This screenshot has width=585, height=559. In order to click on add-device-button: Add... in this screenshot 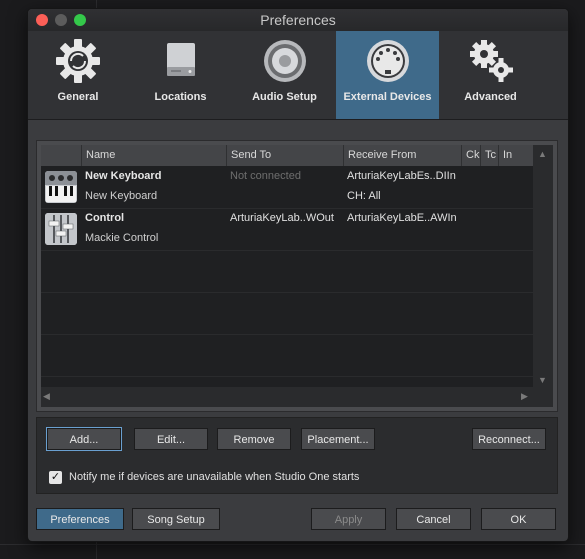, I will do `click(84, 439)`.